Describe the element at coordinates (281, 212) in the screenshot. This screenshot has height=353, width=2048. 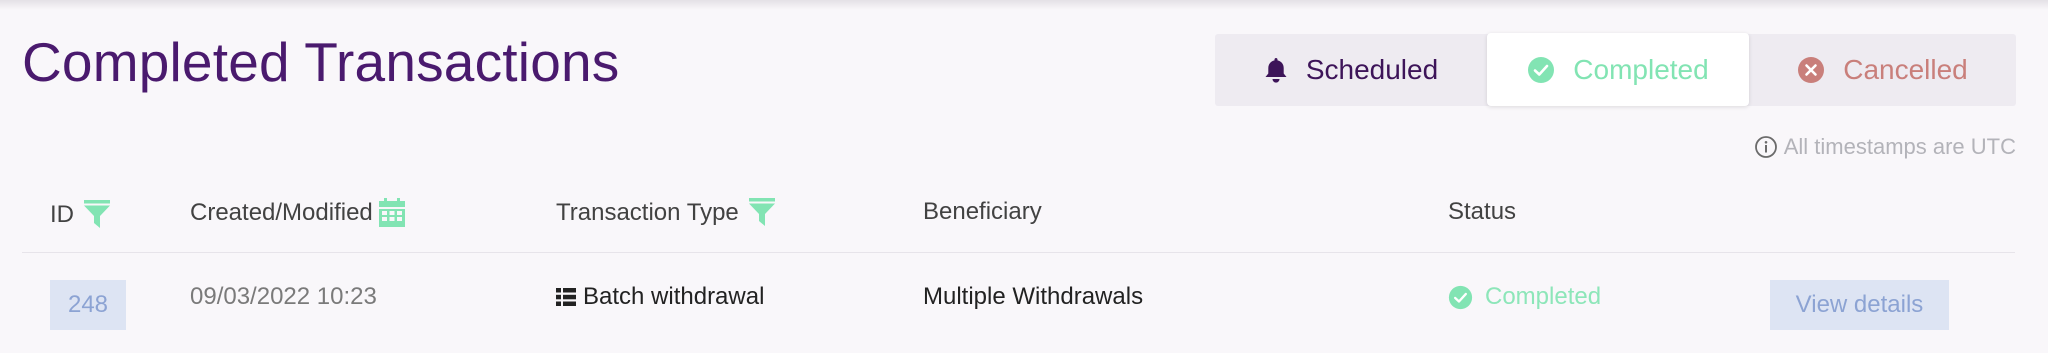
I see `column-created-label: Created/Modified` at that location.